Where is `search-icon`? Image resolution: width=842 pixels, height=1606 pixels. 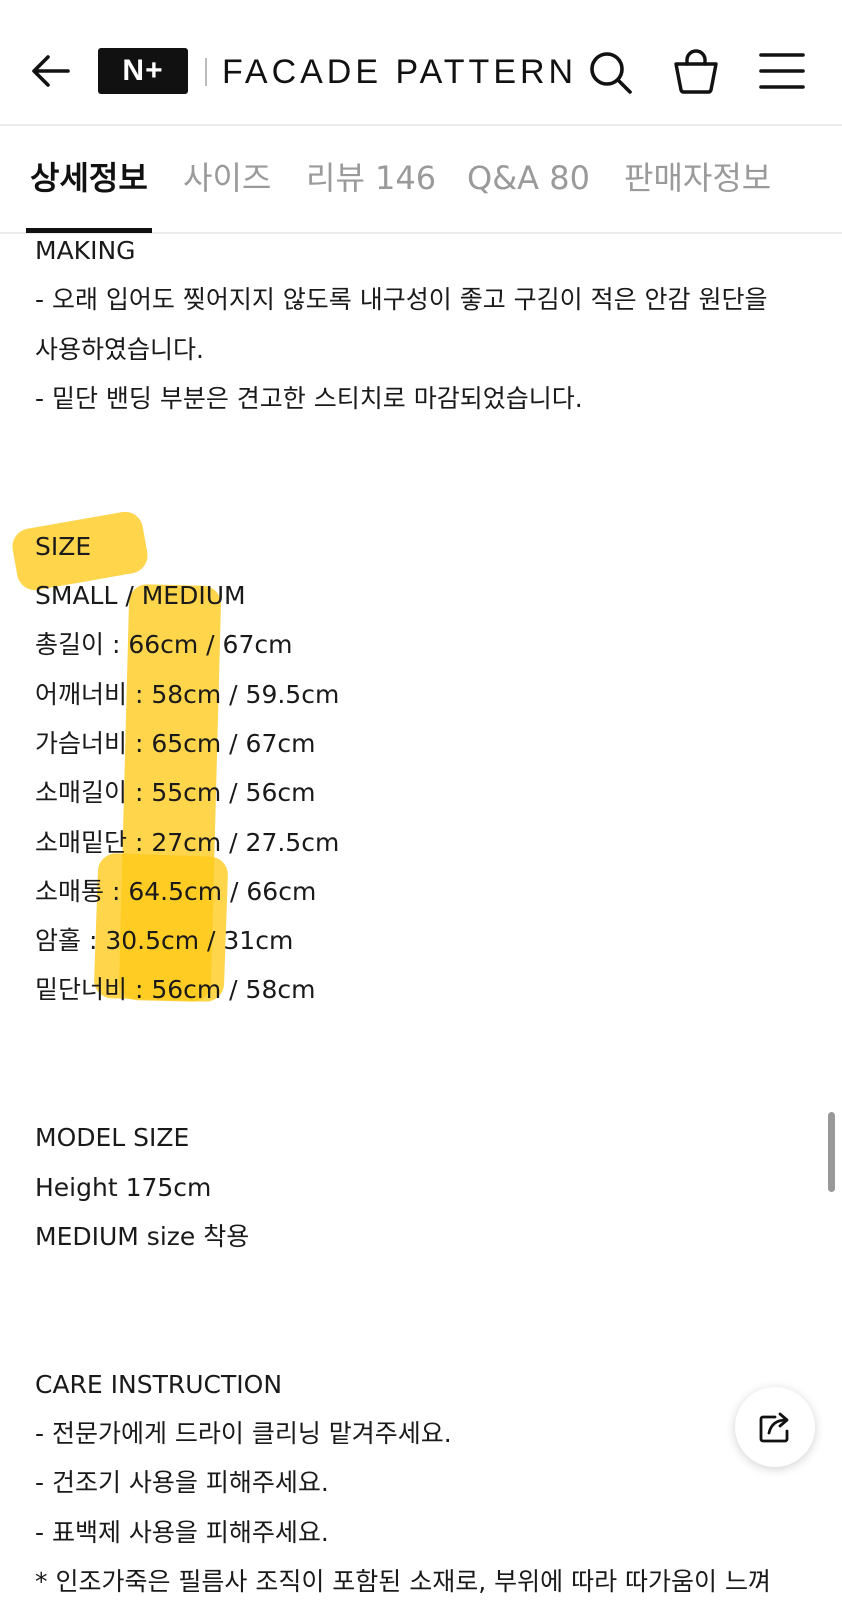 search-icon is located at coordinates (611, 73).